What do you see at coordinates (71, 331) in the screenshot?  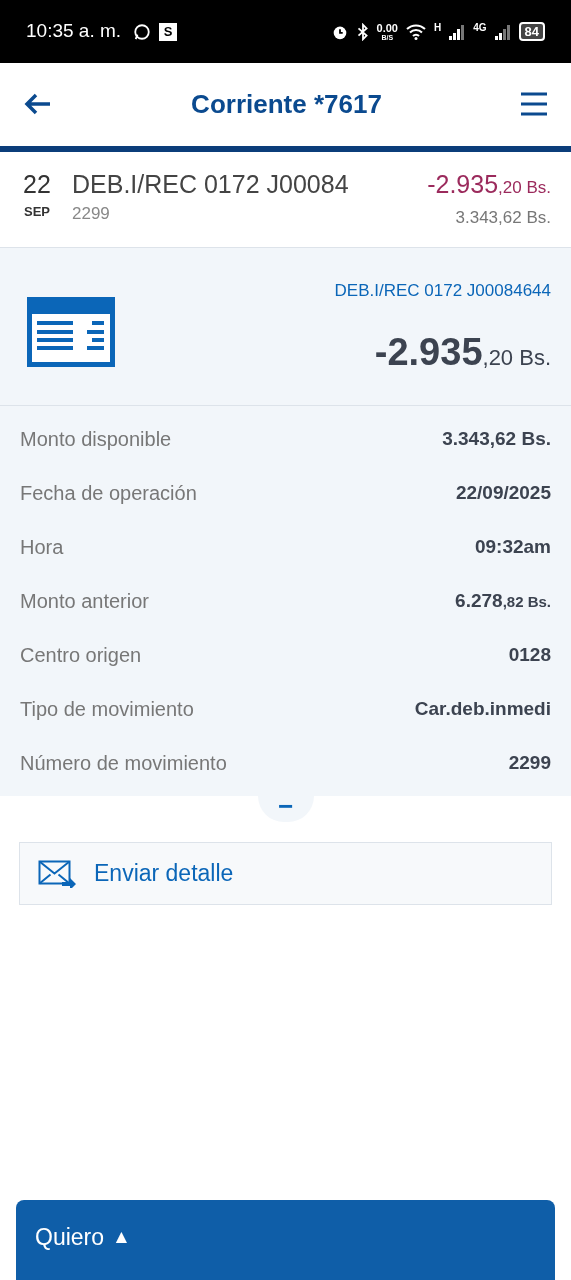 I see `statement-icon` at bounding box center [71, 331].